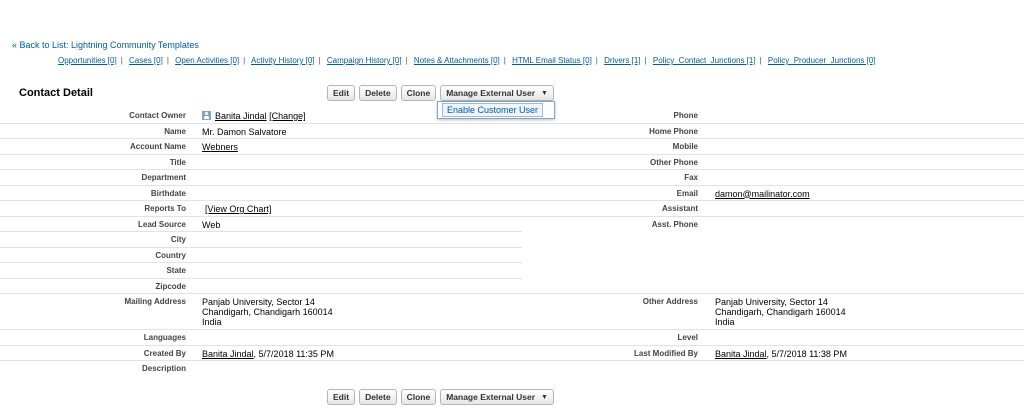 The image size is (1024, 413). I want to click on last-modified-by-user-link: Banita Jindal, so click(741, 354).